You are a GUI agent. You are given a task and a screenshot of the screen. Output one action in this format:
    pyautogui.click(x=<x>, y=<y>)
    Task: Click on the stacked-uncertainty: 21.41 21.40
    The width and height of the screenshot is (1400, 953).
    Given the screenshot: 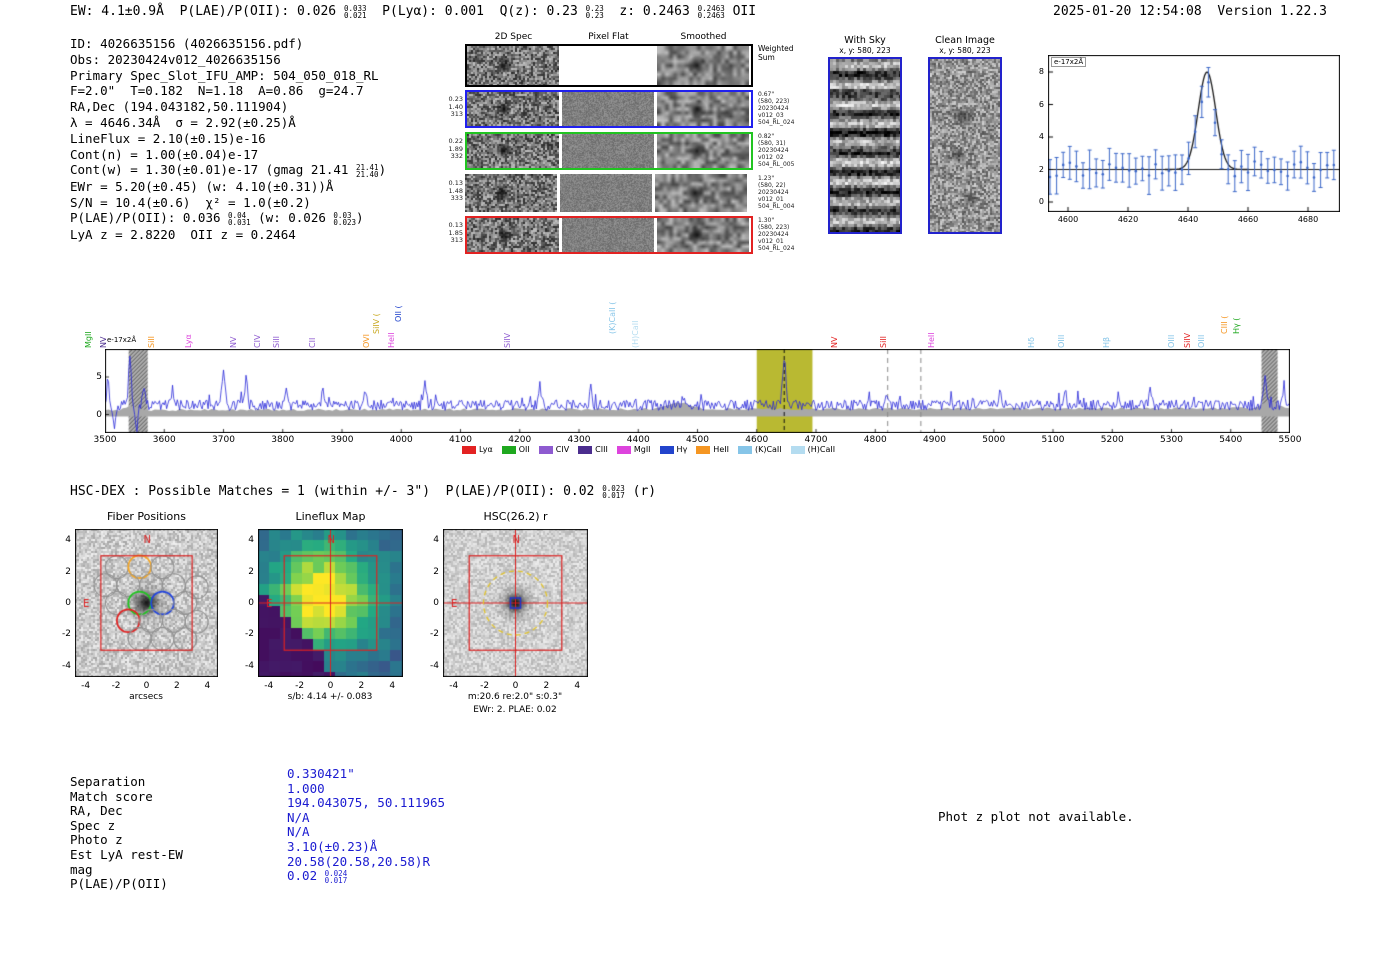 What is the action you would take?
    pyautogui.click(x=367, y=171)
    